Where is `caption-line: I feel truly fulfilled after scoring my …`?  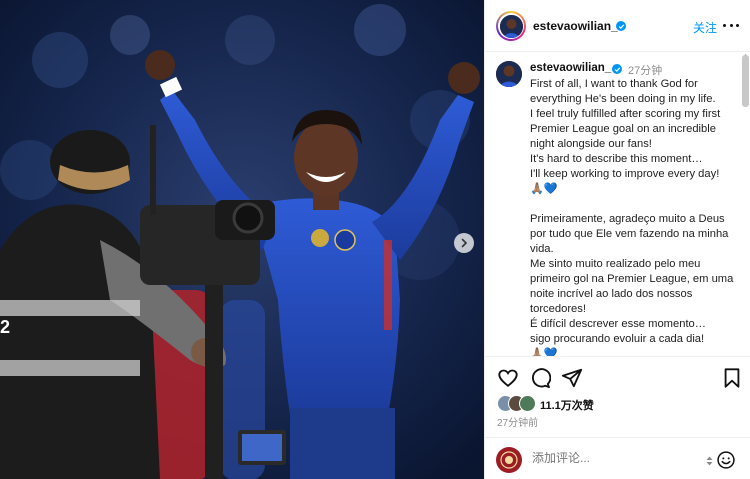 caption-line: I feel truly fulfilled after scoring my … is located at coordinates (625, 129).